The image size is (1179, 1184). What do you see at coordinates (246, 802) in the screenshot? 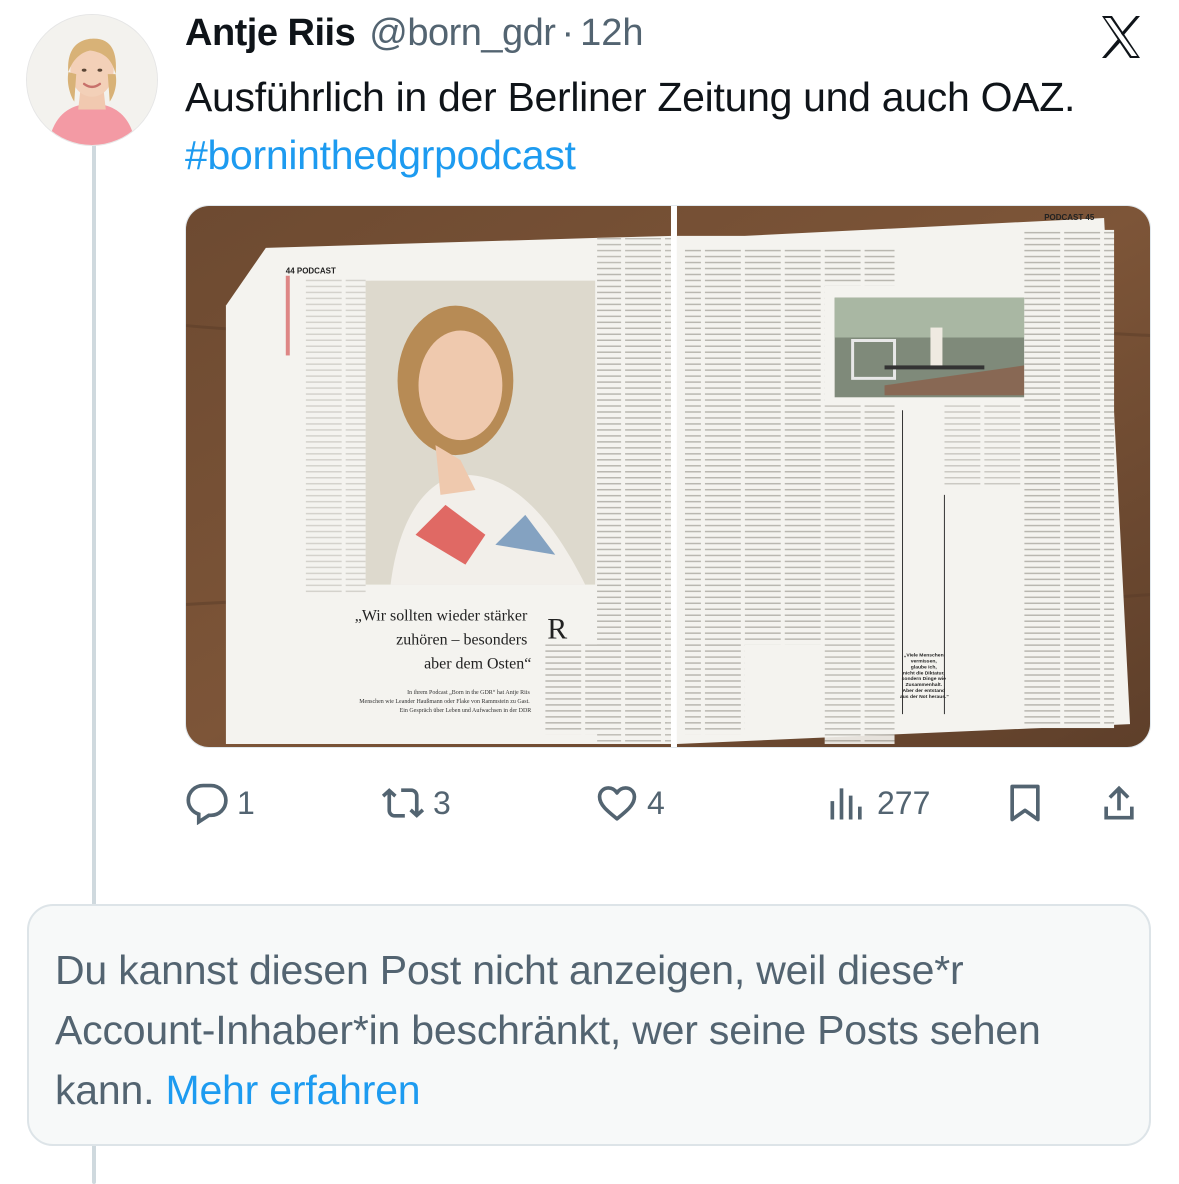
I see `reply-count: 1` at bounding box center [246, 802].